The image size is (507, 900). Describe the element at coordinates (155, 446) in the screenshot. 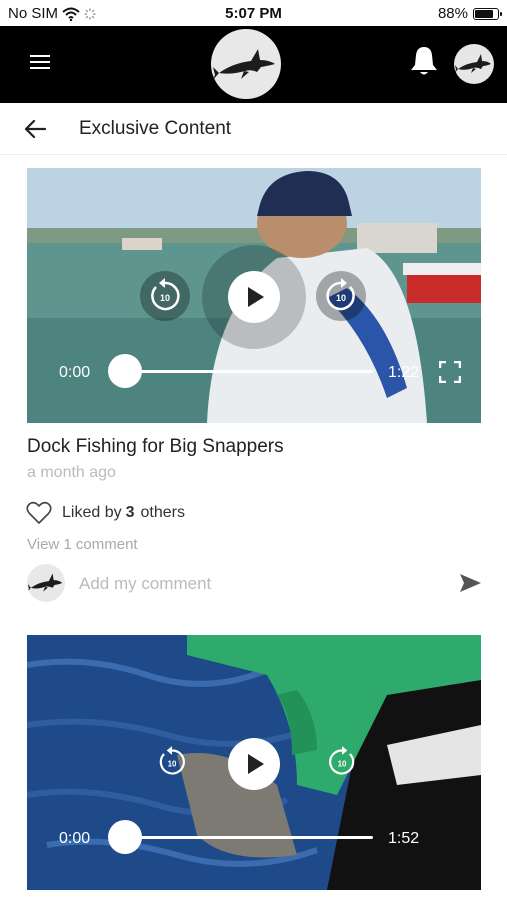

I see `video-title: Dock Fishing for Big Snappers` at that location.